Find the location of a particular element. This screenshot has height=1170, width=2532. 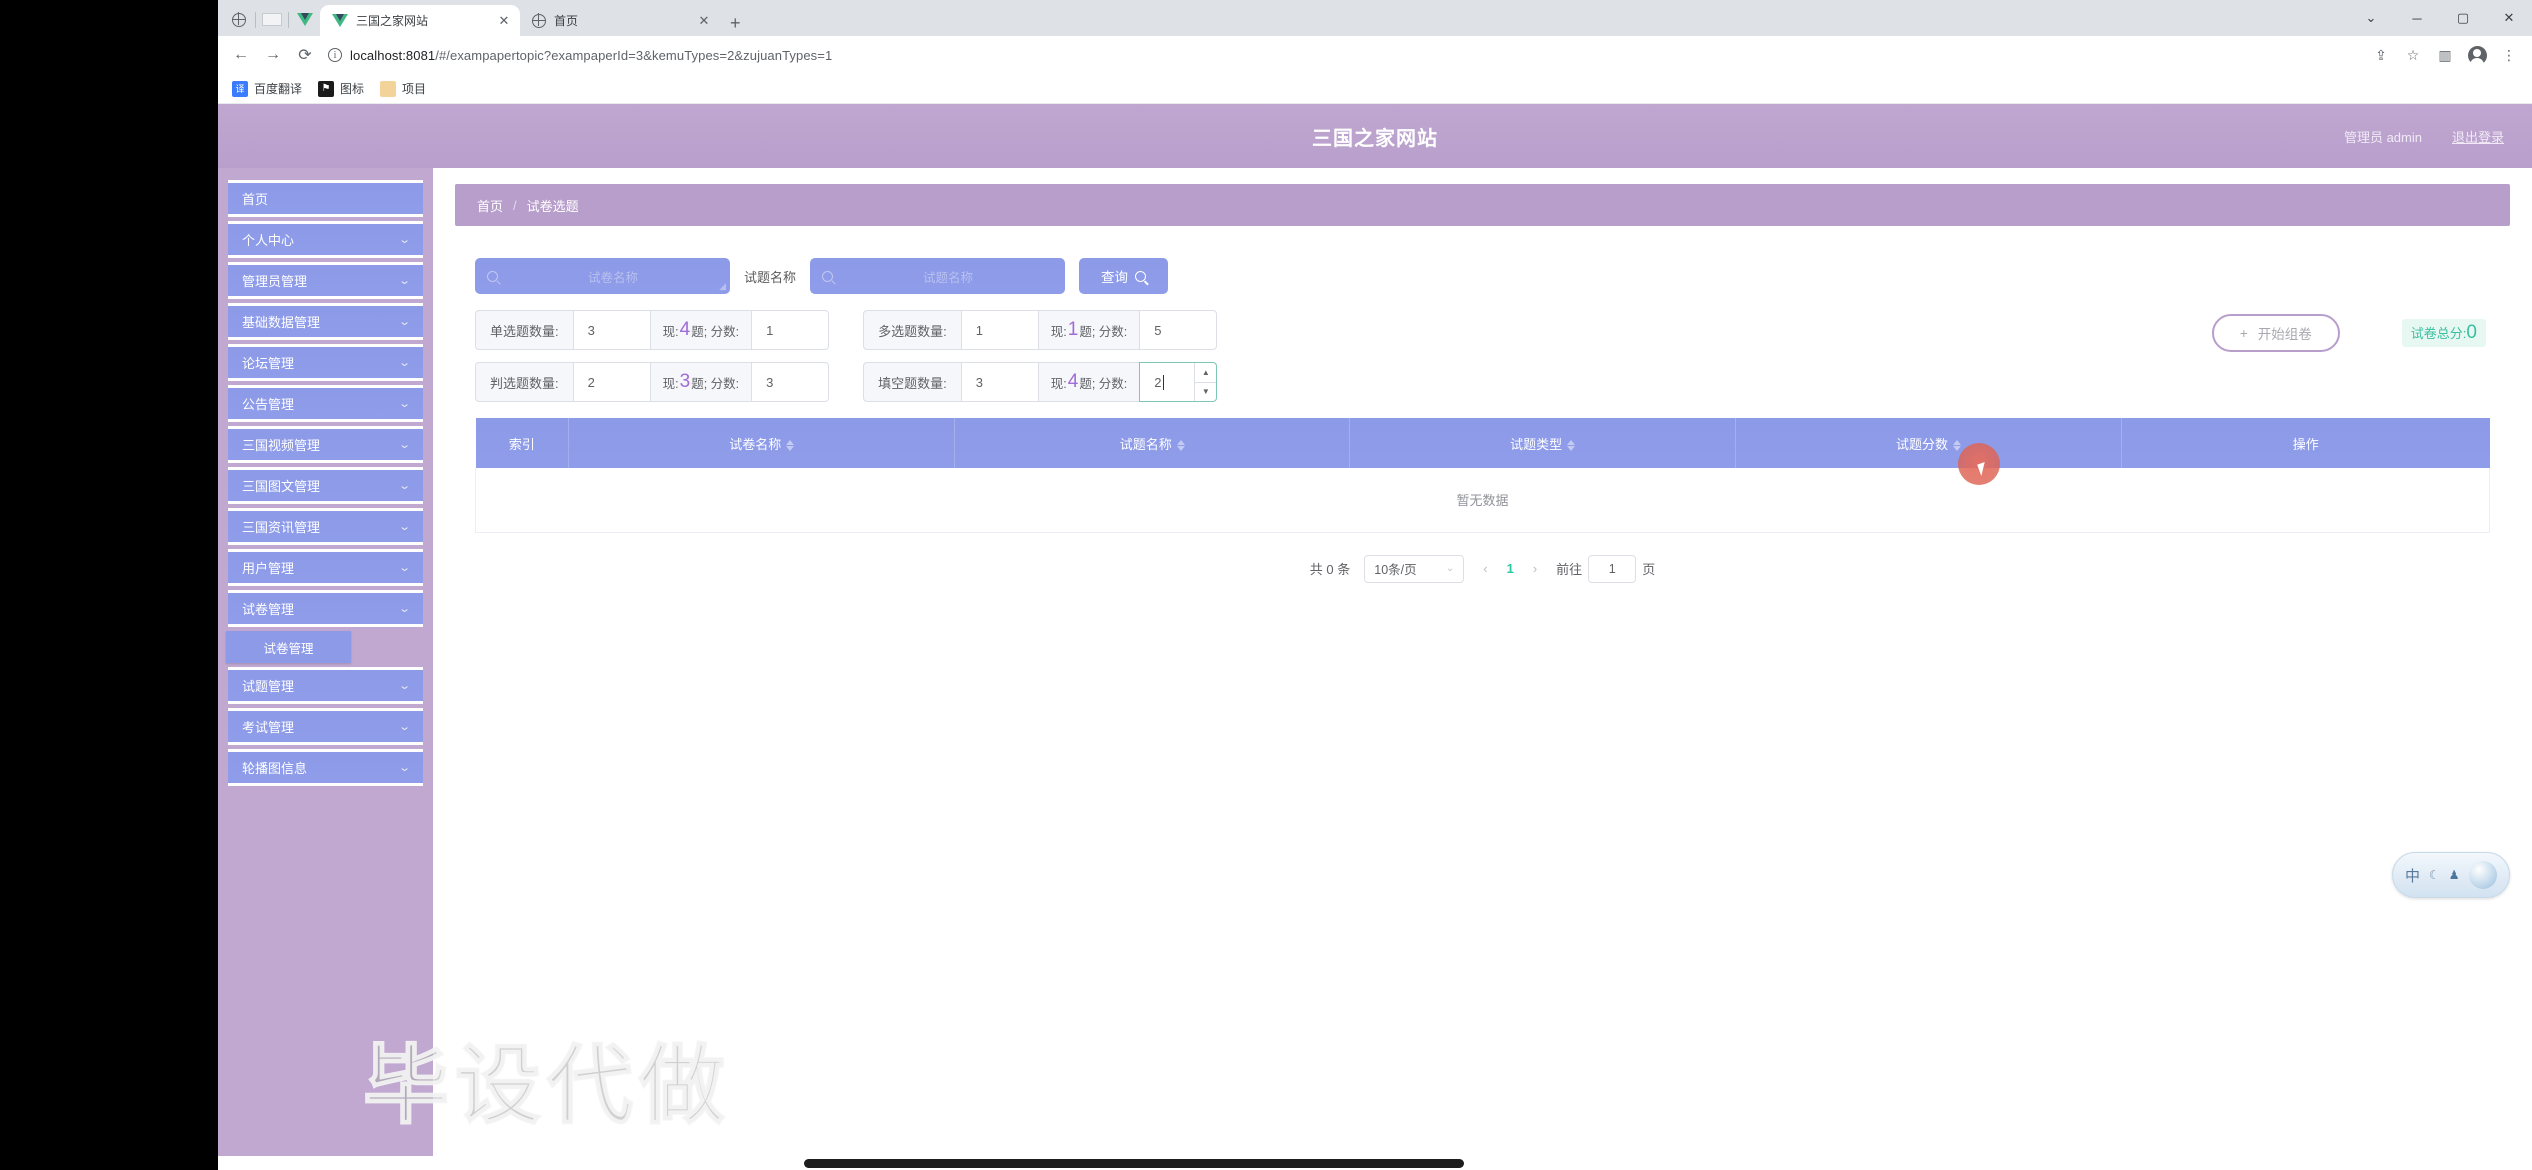

count-label: 判选题数量: is located at coordinates (524, 382).